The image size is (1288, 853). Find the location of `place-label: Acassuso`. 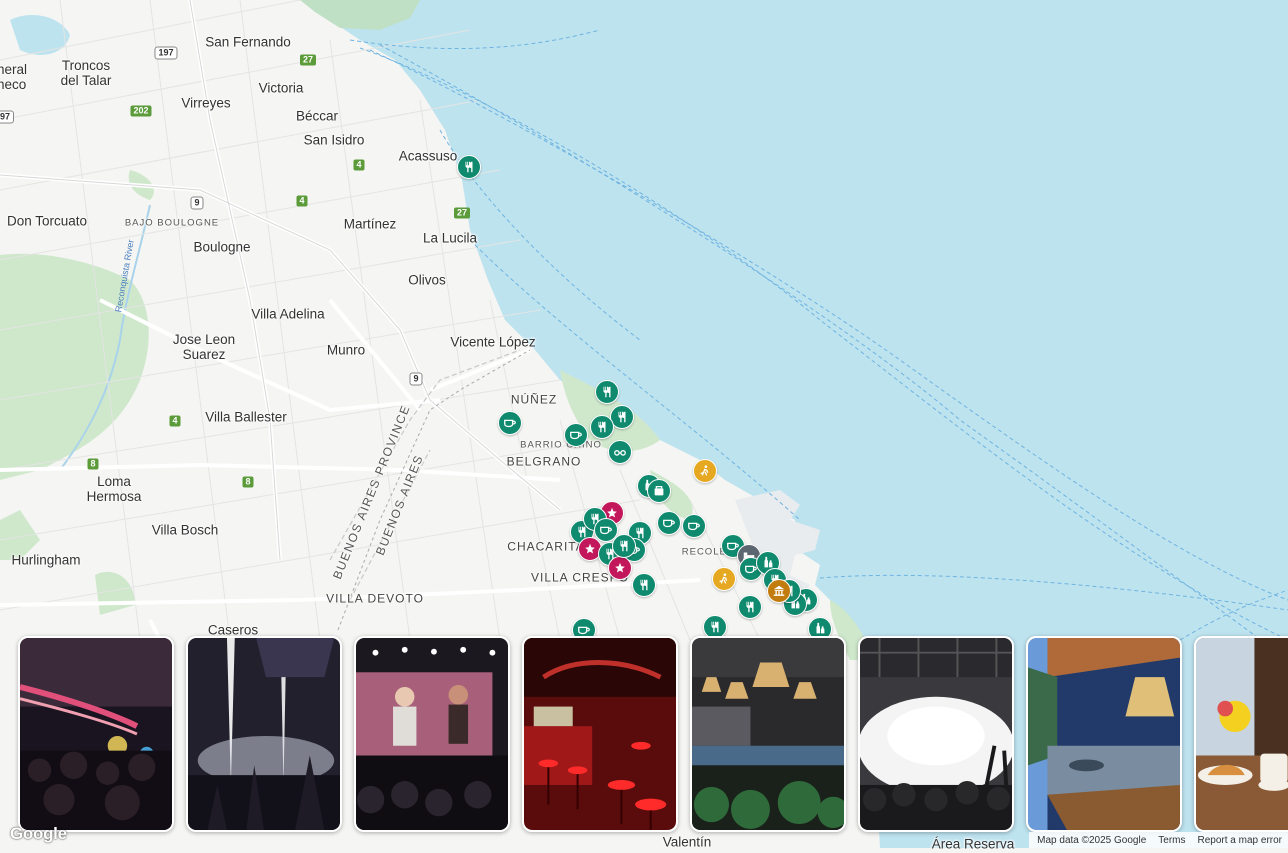

place-label: Acassuso is located at coordinates (428, 156).